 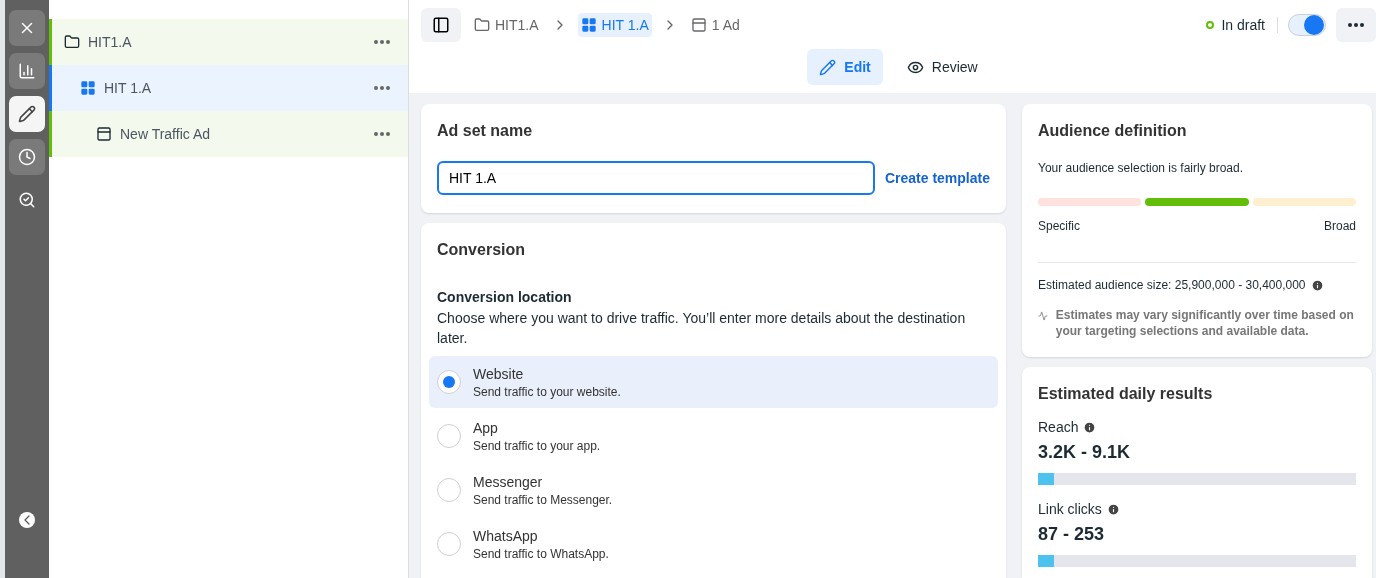 What do you see at coordinates (614, 25) in the screenshot?
I see `breadcrumb: HIT 1.A` at bounding box center [614, 25].